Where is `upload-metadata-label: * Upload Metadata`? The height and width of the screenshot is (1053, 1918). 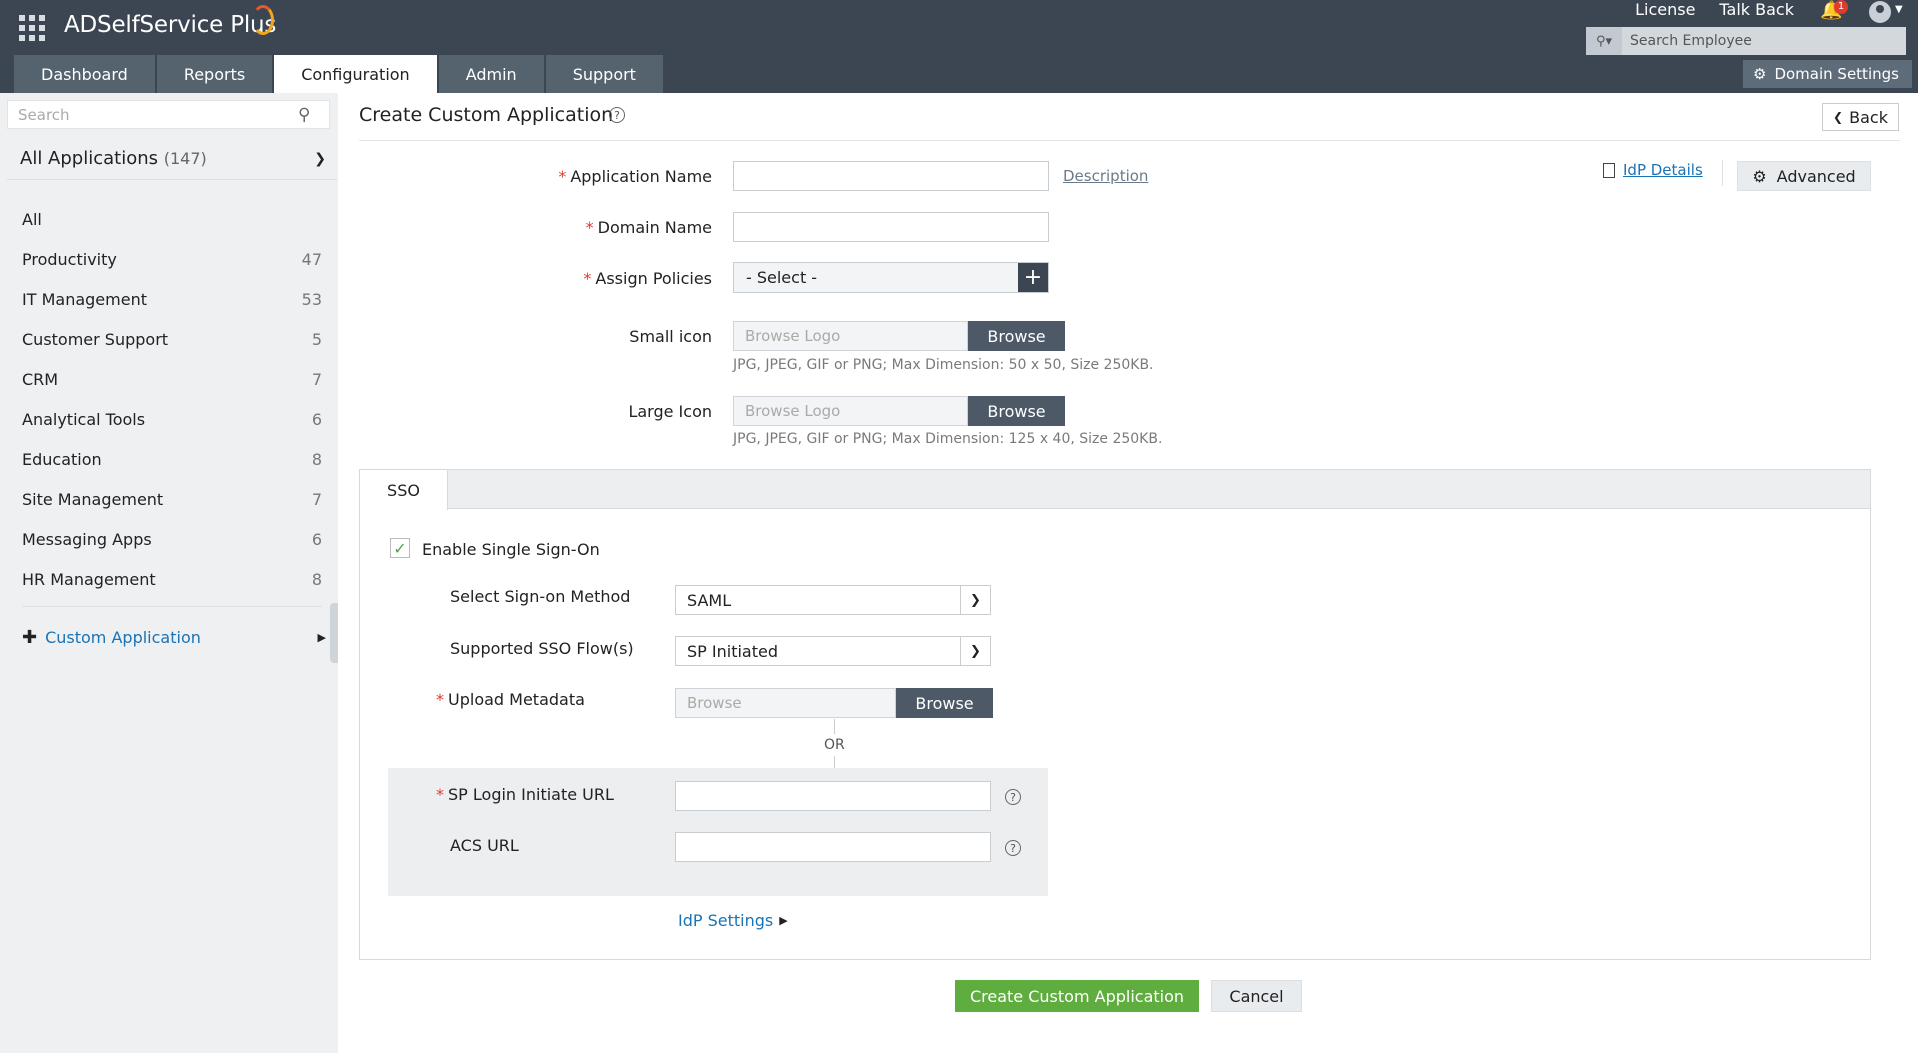 upload-metadata-label: * Upload Metadata is located at coordinates (510, 699).